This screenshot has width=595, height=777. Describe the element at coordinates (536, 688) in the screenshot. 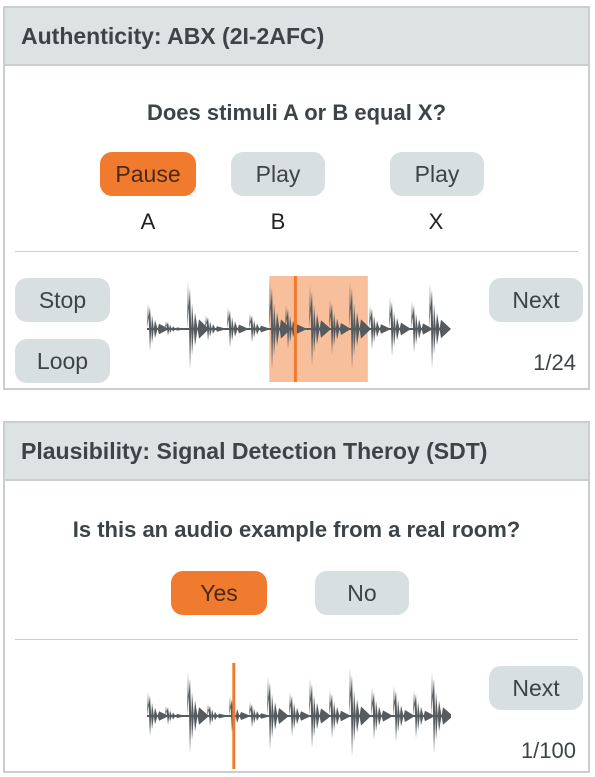

I see `sdt-next-button: Next` at that location.